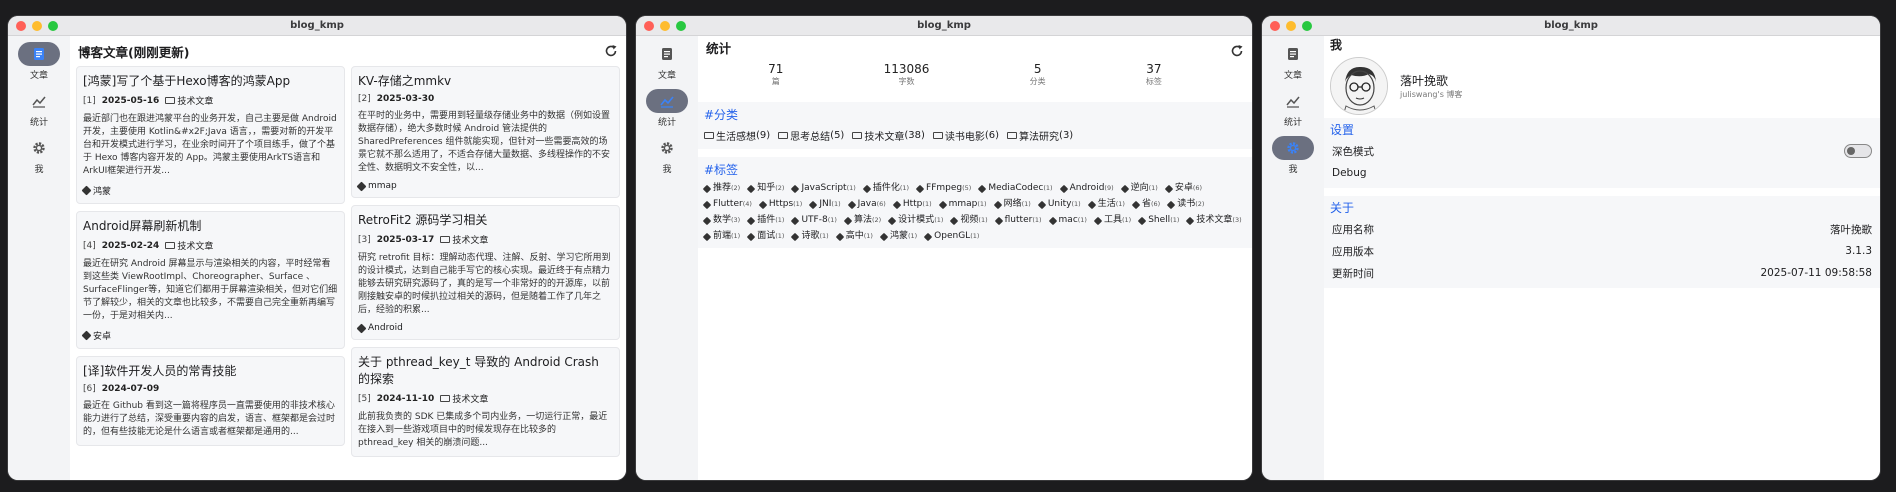 Image resolution: width=1896 pixels, height=492 pixels. What do you see at coordinates (898, 236) in the screenshot?
I see `tag-chip: 鸿蒙 (1)` at bounding box center [898, 236].